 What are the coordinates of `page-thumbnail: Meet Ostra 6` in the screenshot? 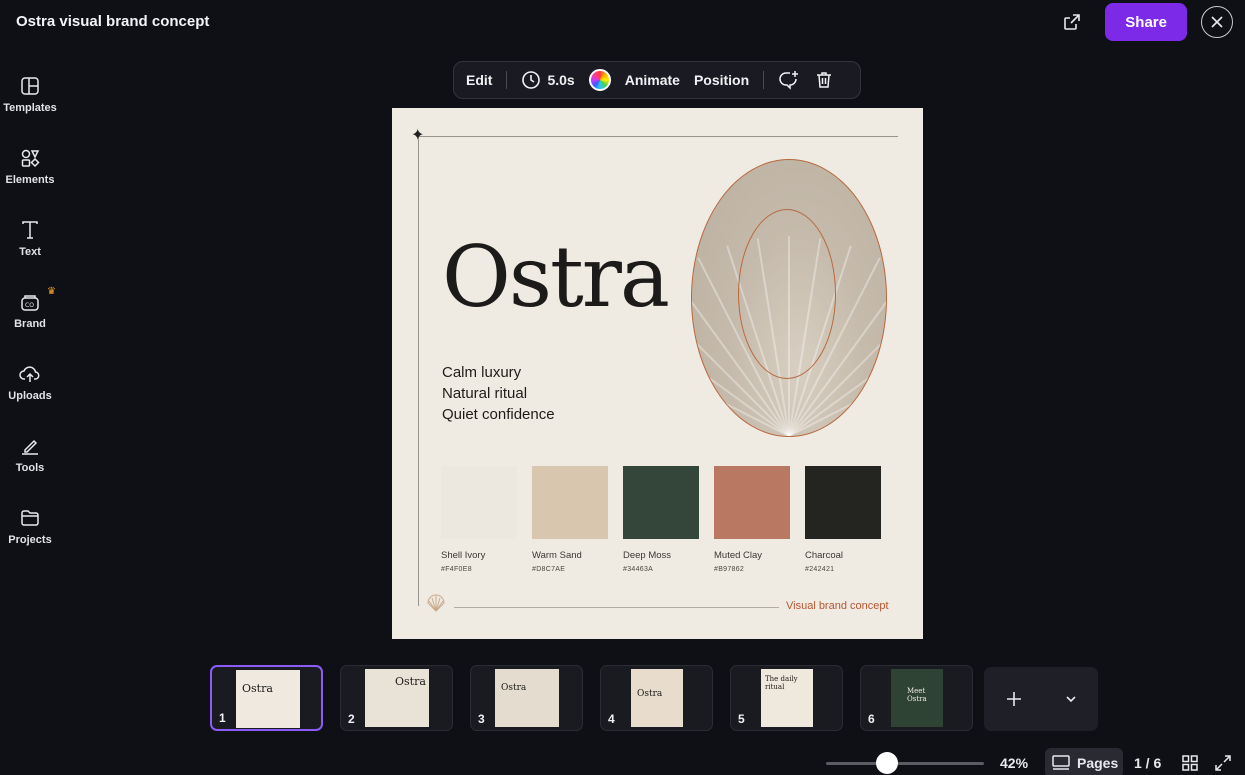 It's located at (916, 698).